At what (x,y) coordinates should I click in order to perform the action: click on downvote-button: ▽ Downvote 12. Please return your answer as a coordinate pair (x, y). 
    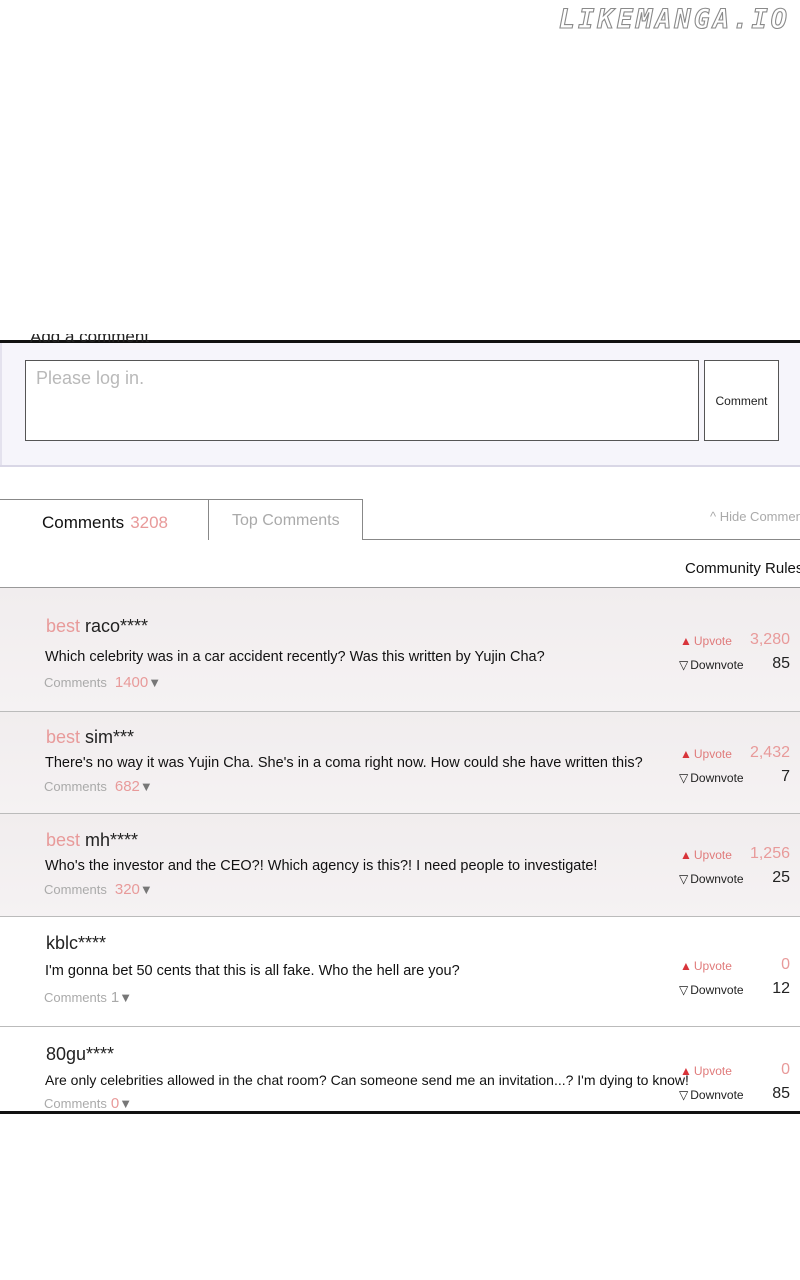
    Looking at the image, I should click on (739, 988).